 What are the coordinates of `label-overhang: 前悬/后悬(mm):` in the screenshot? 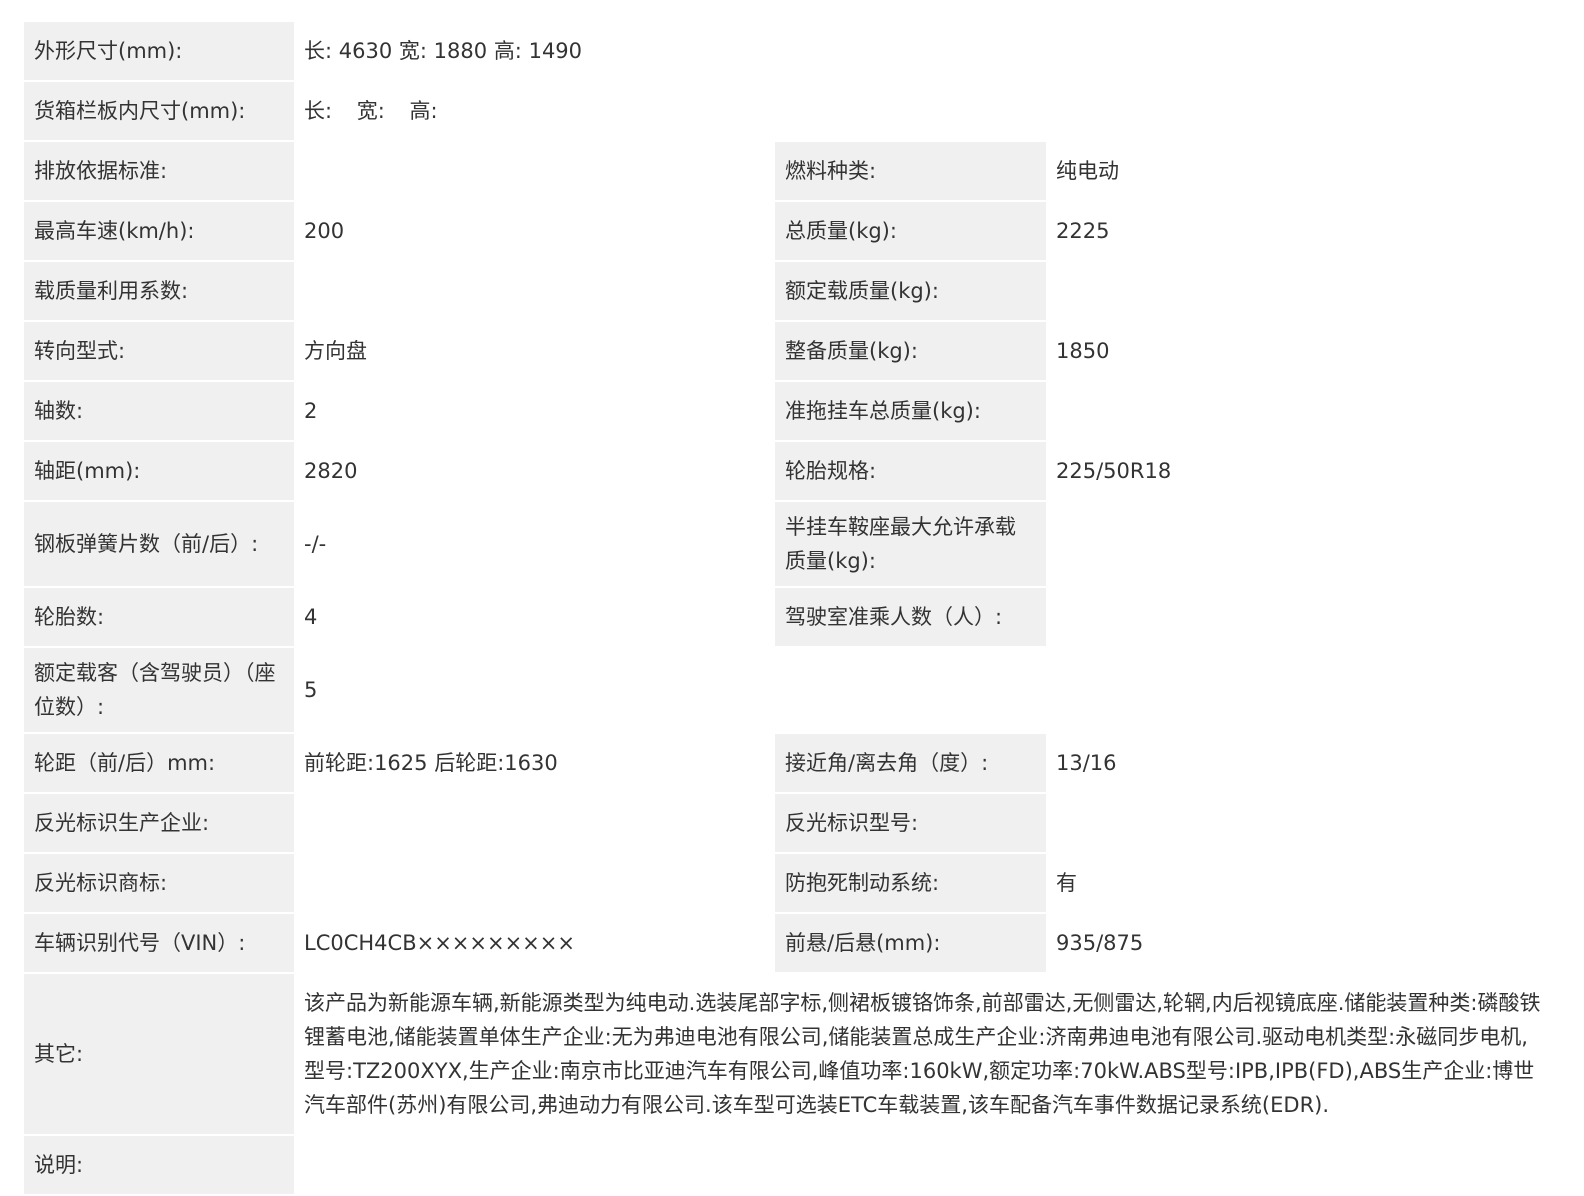 It's located at (910, 943).